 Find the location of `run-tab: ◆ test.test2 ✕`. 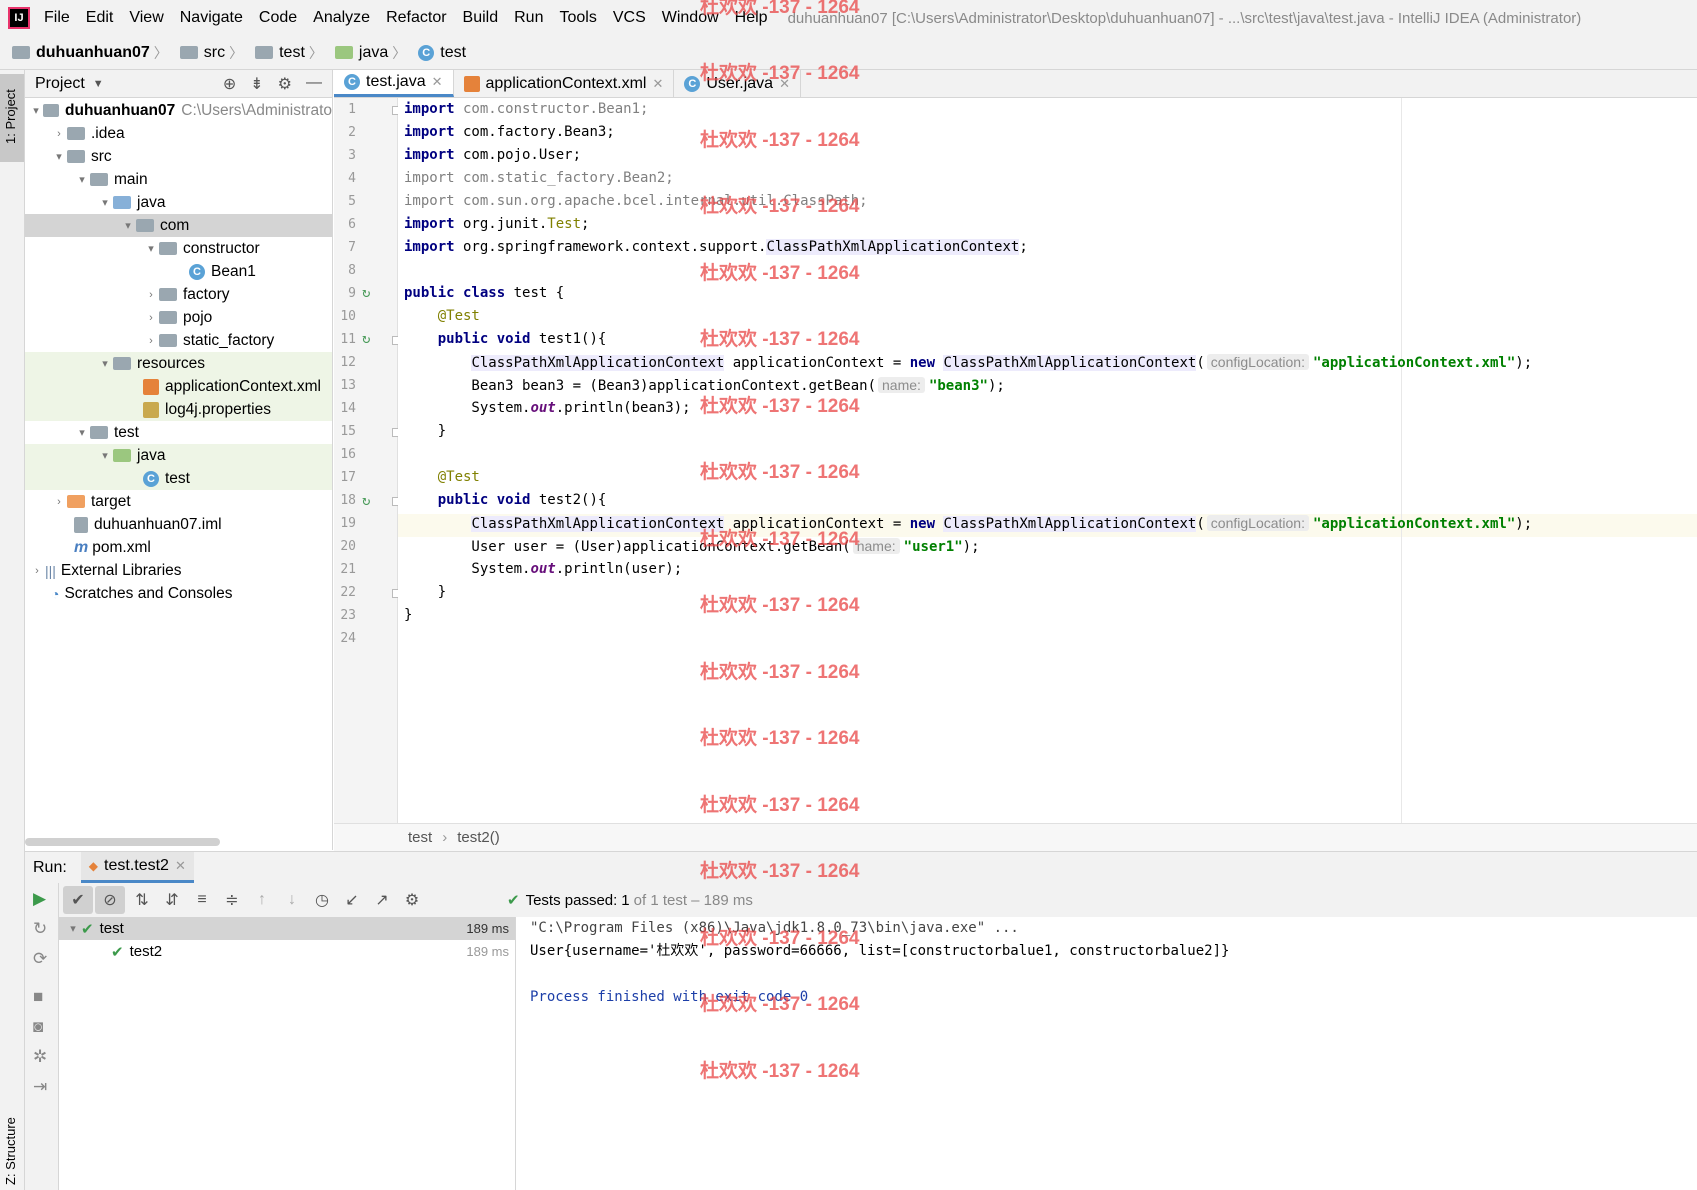

run-tab: ◆ test.test2 ✕ is located at coordinates (137, 867).